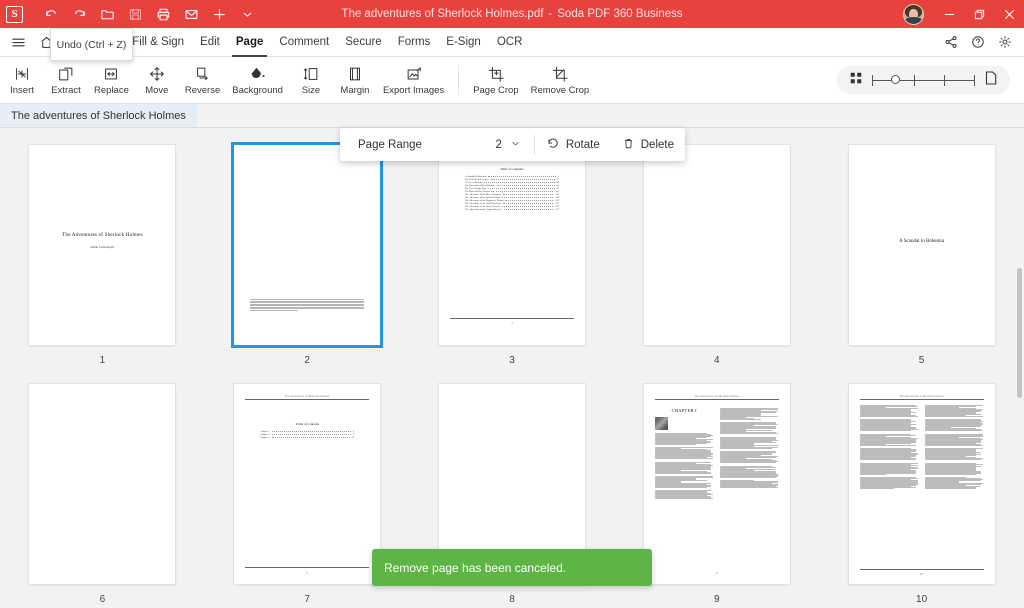 This screenshot has width=1024, height=608. What do you see at coordinates (157, 80) in the screenshot?
I see `move-button: Move` at bounding box center [157, 80].